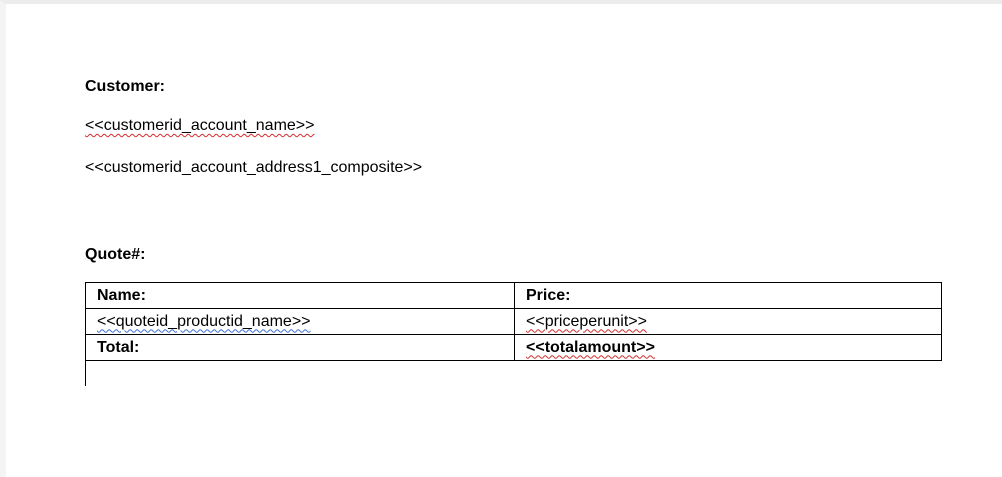 The image size is (1002, 477). What do you see at coordinates (204, 321) in the screenshot?
I see `product-name-merge-field: <<quoteid_productid_name>>` at bounding box center [204, 321].